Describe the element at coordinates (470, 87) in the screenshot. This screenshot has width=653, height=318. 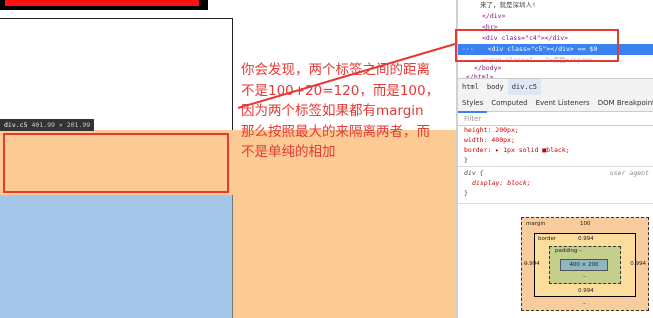
I see `crumb-html: html` at that location.